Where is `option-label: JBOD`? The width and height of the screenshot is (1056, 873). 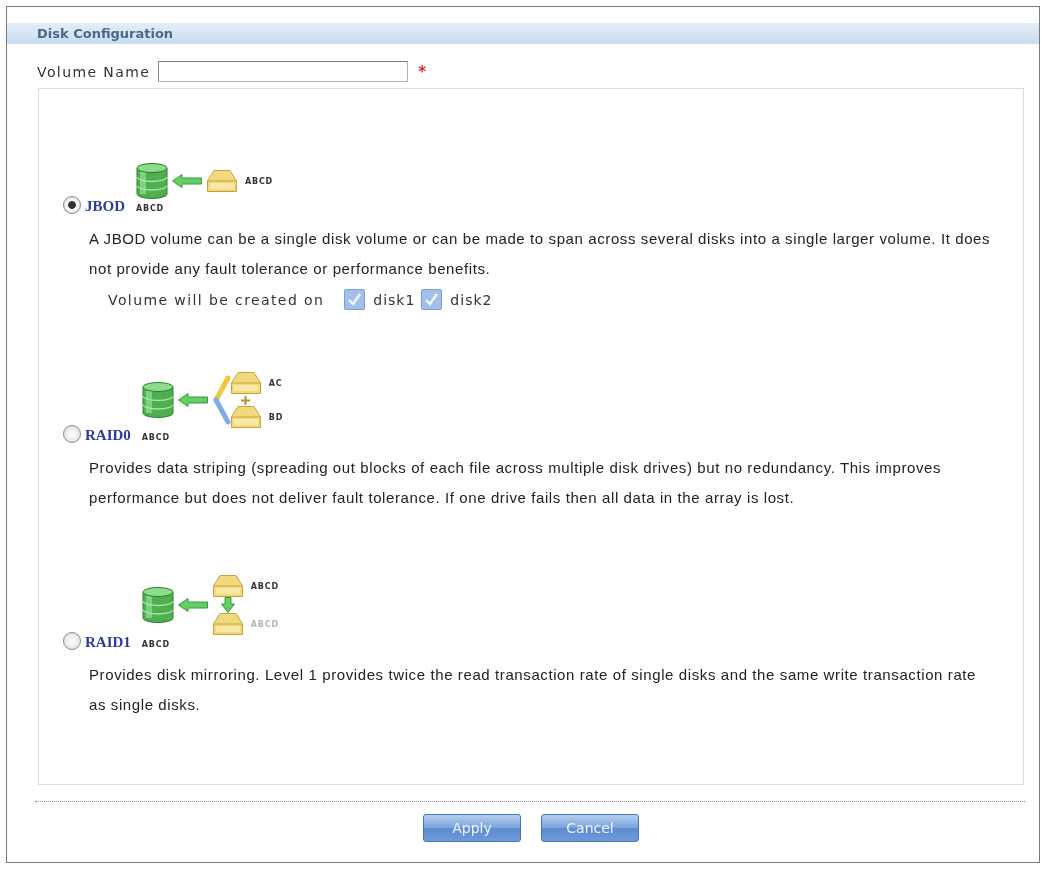 option-label: JBOD is located at coordinates (105, 206).